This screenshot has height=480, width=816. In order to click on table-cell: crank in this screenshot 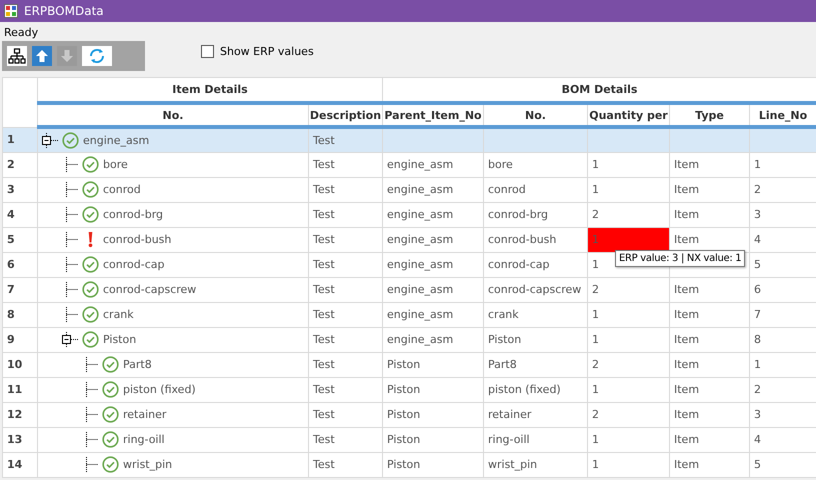, I will do `click(536, 314)`.